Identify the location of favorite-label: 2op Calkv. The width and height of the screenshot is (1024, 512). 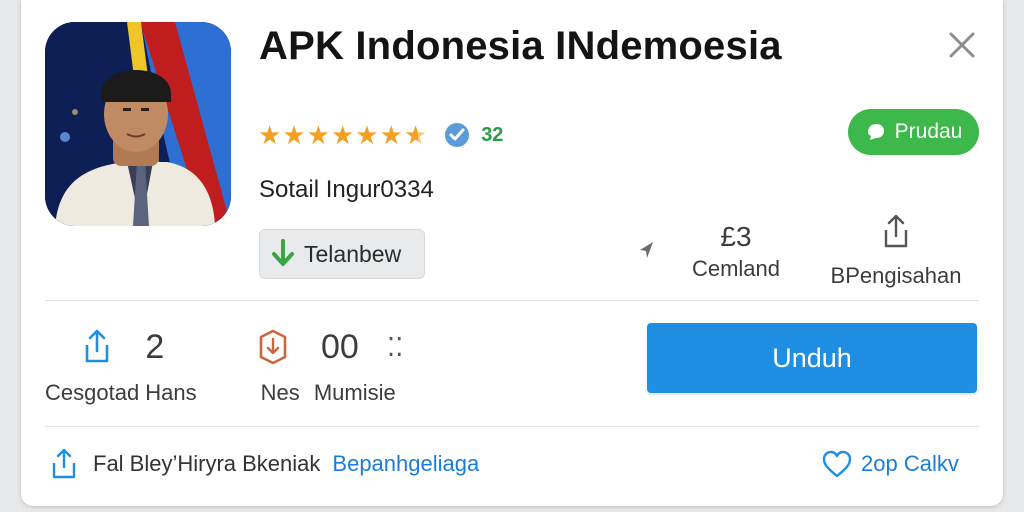
(910, 463).